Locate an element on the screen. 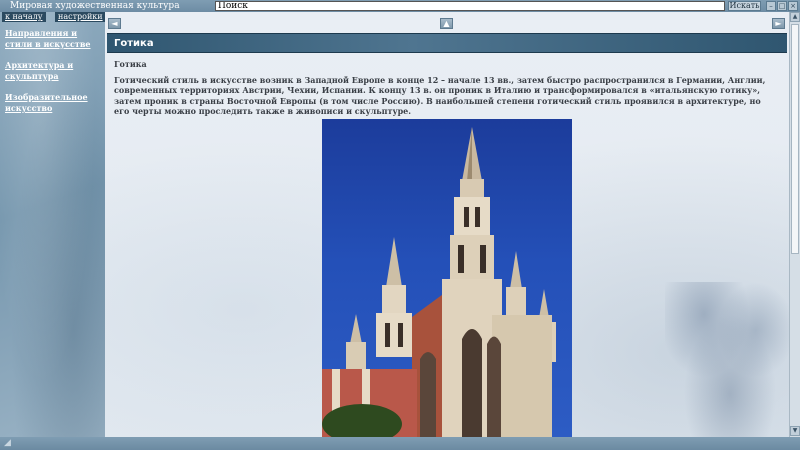 Image resolution: width=800 pixels, height=450 pixels. vertical-scrollbar: ▲ ▼ is located at coordinates (794, 224).